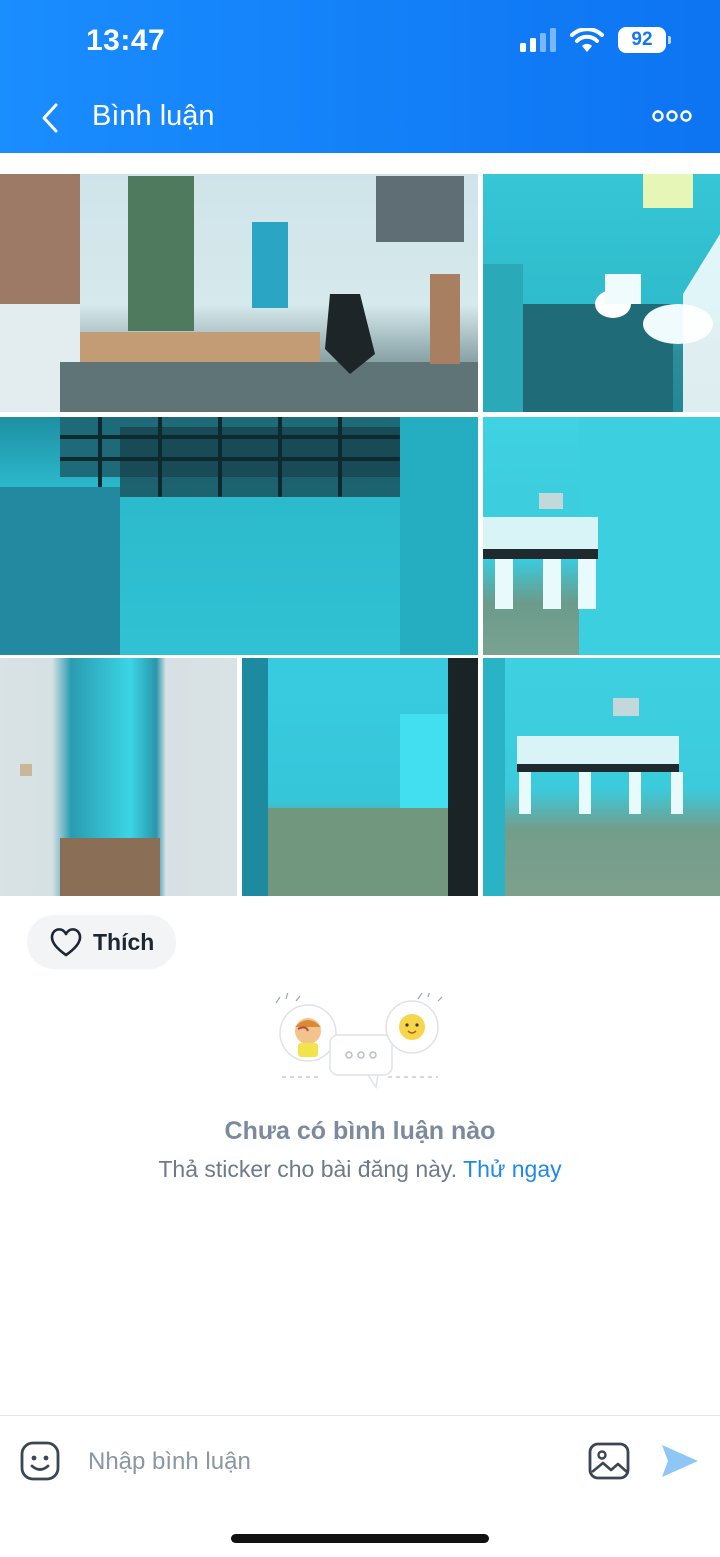  What do you see at coordinates (587, 39) in the screenshot?
I see `wifi-icon` at bounding box center [587, 39].